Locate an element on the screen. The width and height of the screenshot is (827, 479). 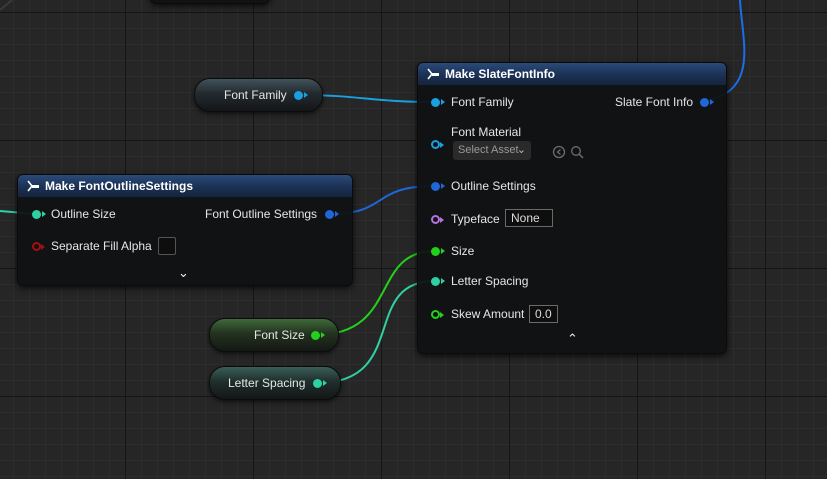
letter-spacing-variable-node: Letter Spacing is located at coordinates (275, 383).